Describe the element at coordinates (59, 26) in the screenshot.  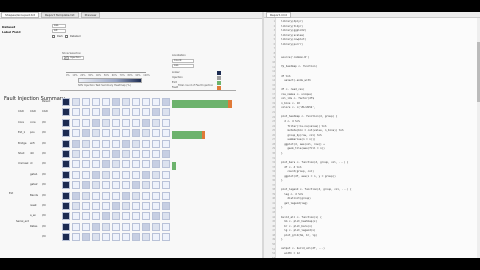
I see `dataset-input: ALL` at that location.